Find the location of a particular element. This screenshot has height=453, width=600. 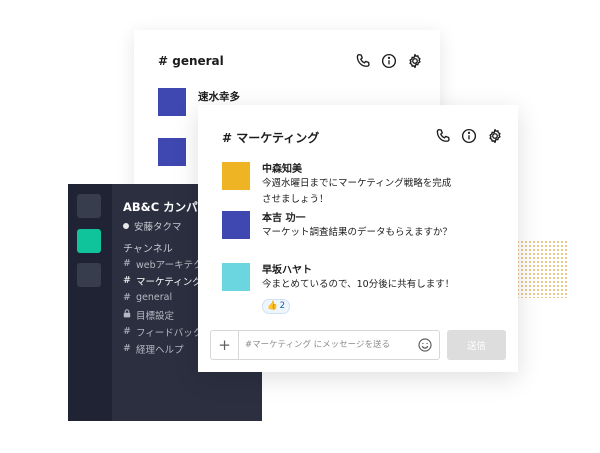

general-header: # general is located at coordinates (287, 61).